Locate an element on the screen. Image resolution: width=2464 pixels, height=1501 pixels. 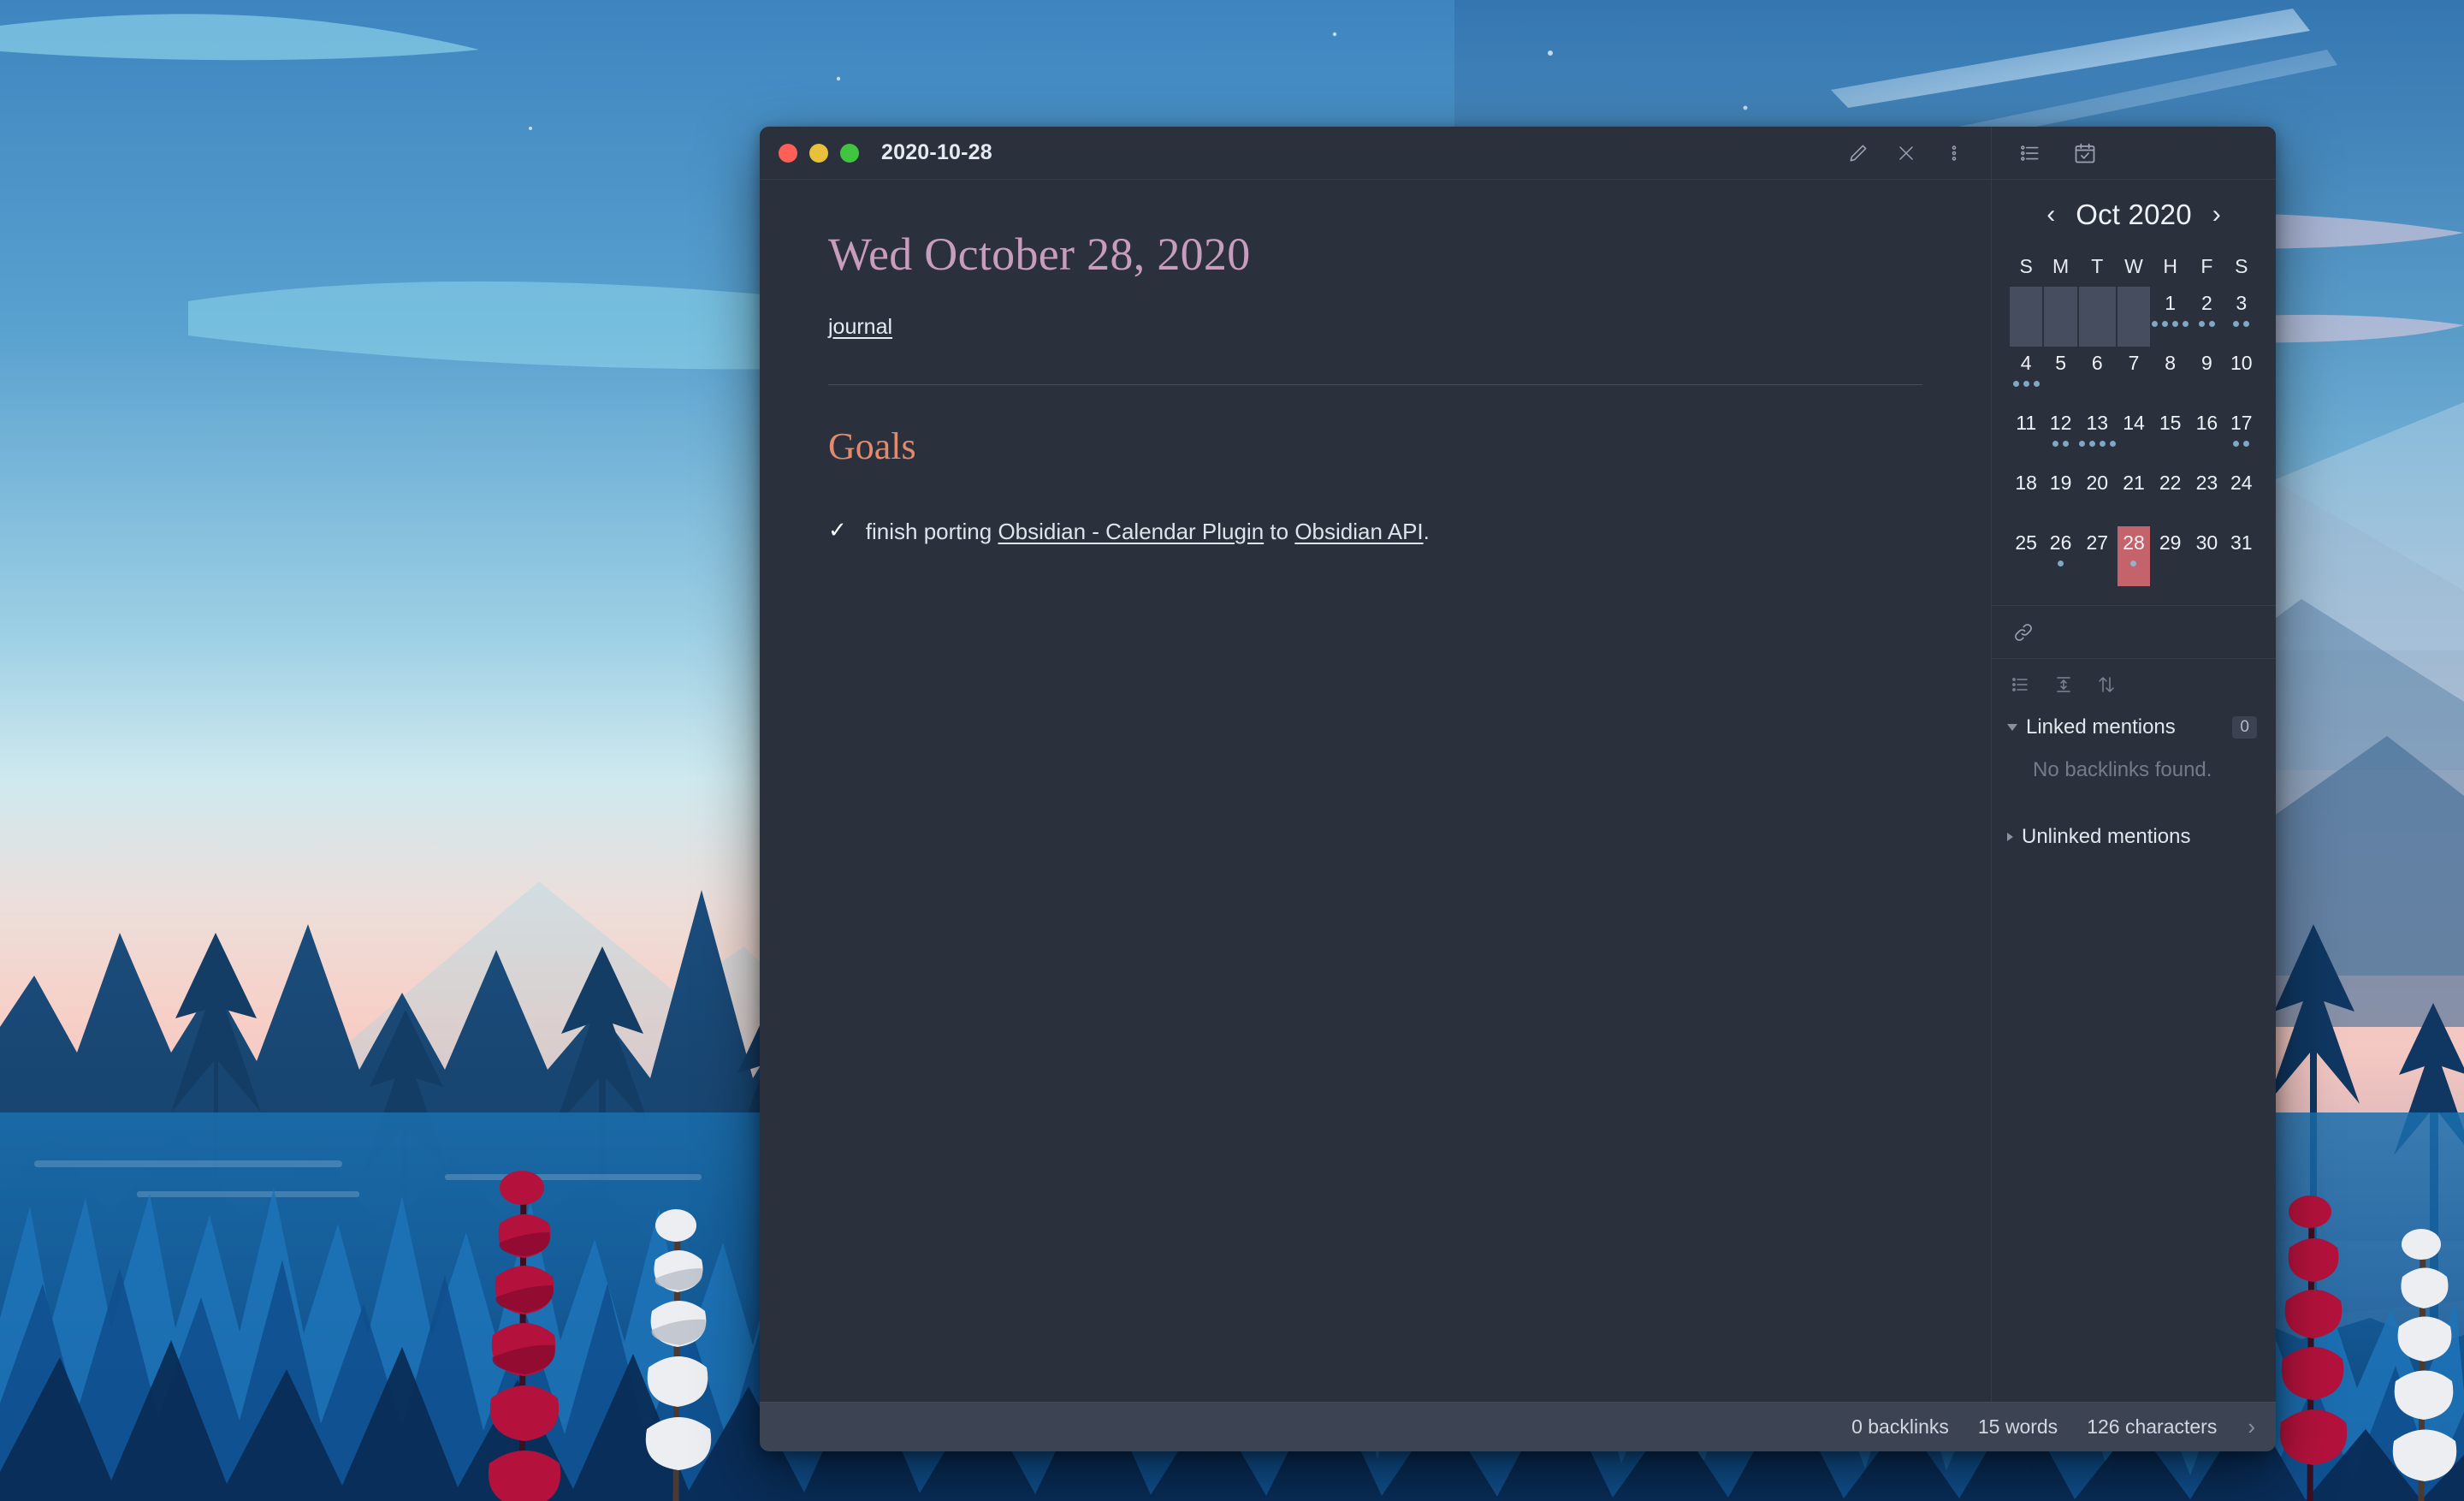
calendar-day-header: H is located at coordinates (2170, 266).